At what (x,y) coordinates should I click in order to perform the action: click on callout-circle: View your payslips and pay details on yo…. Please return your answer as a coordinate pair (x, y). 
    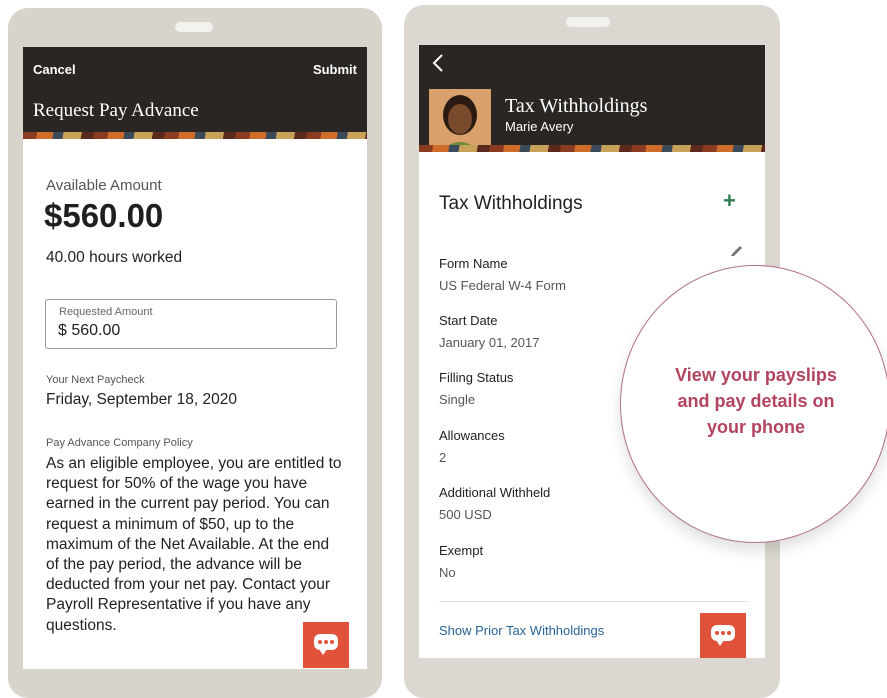
    Looking at the image, I should click on (753, 404).